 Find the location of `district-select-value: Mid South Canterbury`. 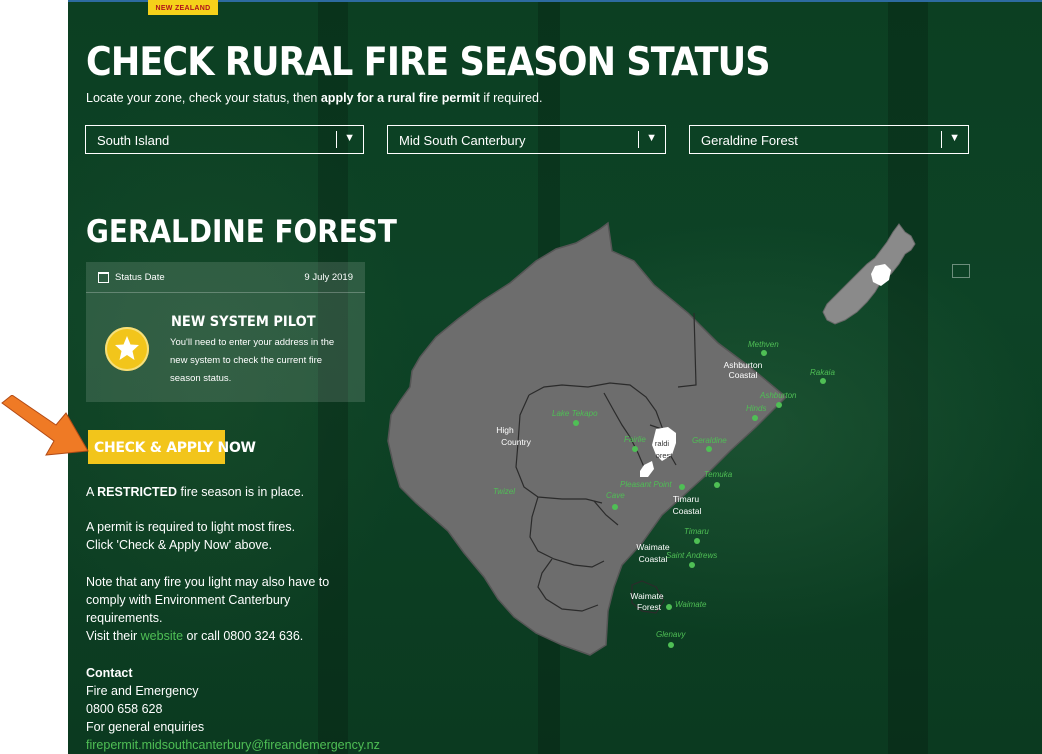

district-select-value: Mid South Canterbury is located at coordinates (462, 140).